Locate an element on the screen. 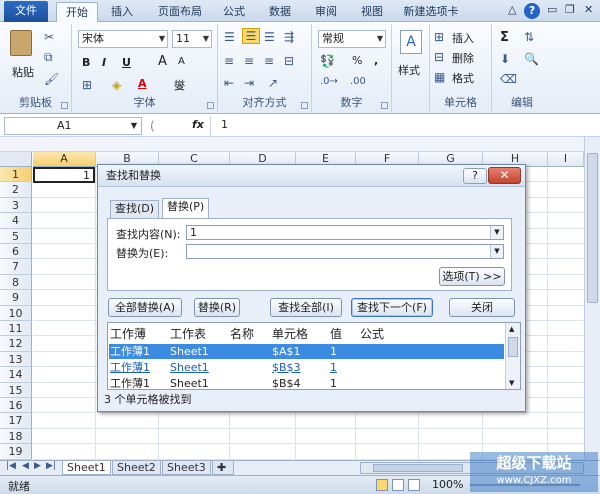 This screenshot has height=494, width=600. options-button: 选项(T) >> is located at coordinates (472, 276).